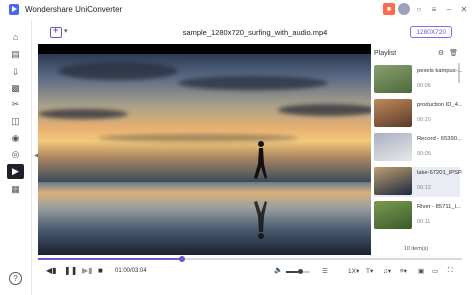  Describe the element at coordinates (450, 271) in the screenshot. I see `fullscreen-icon: ⛶` at that location.